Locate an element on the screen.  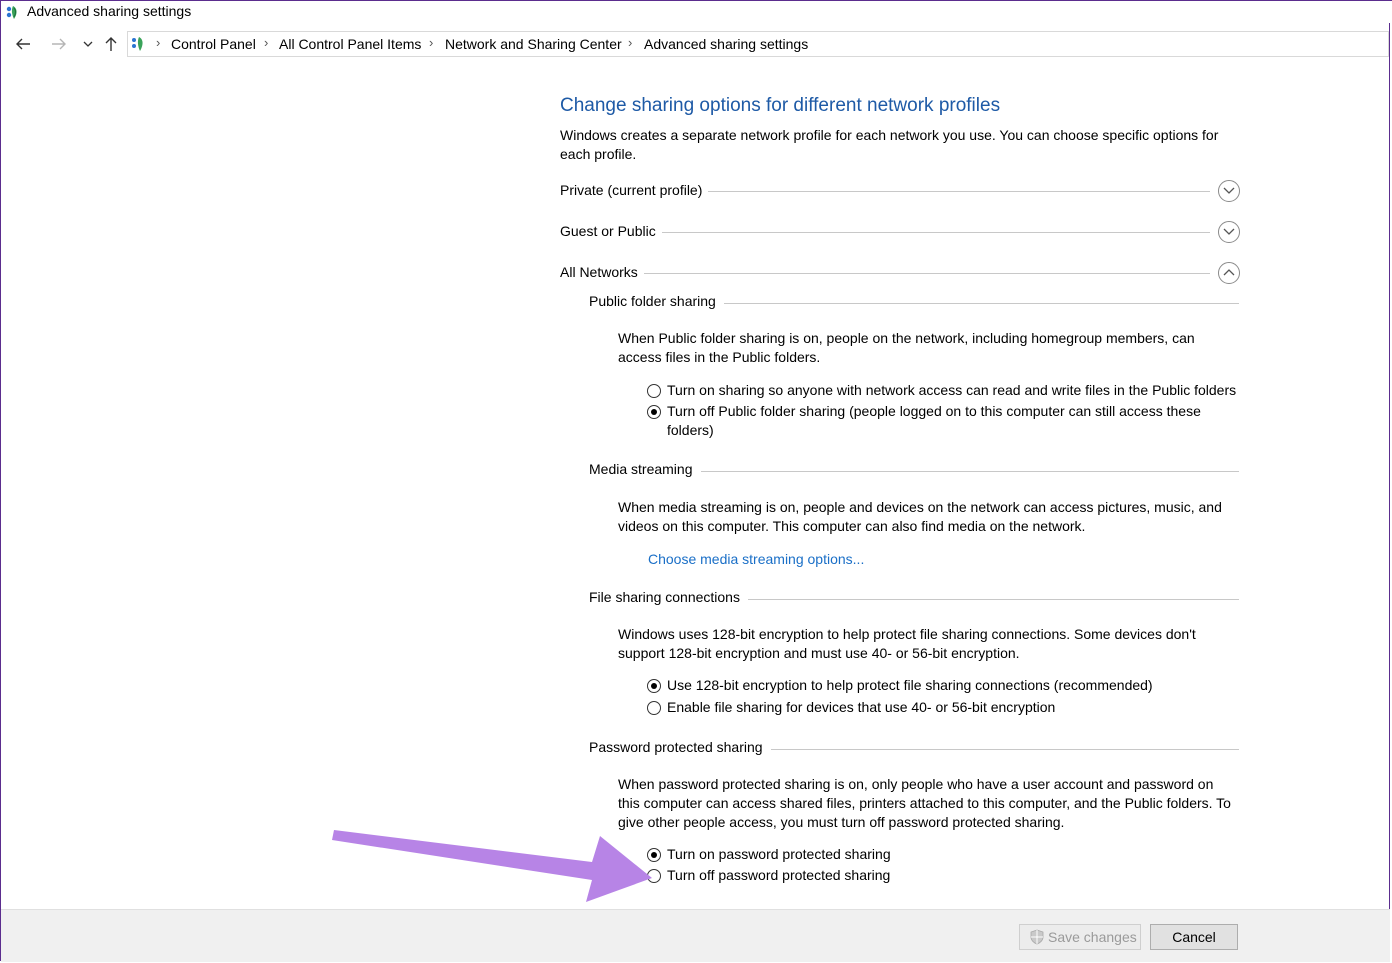
network-icon is located at coordinates (11, 12).